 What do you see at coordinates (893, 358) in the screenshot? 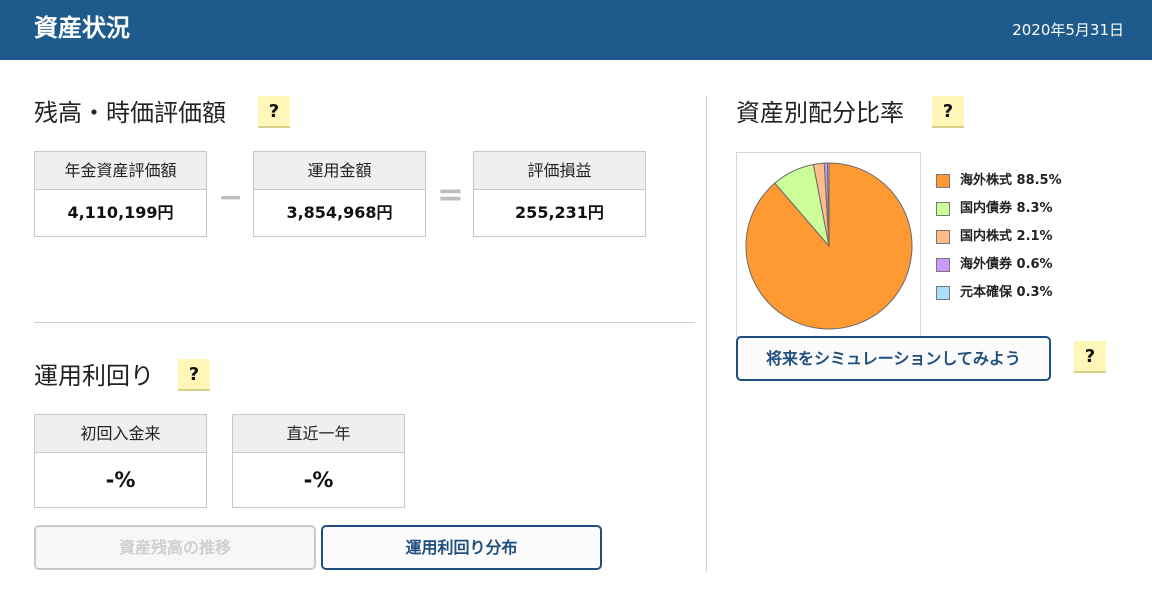
I see `simulate-future-button: 将来をシミュレーションしてみよう` at bounding box center [893, 358].